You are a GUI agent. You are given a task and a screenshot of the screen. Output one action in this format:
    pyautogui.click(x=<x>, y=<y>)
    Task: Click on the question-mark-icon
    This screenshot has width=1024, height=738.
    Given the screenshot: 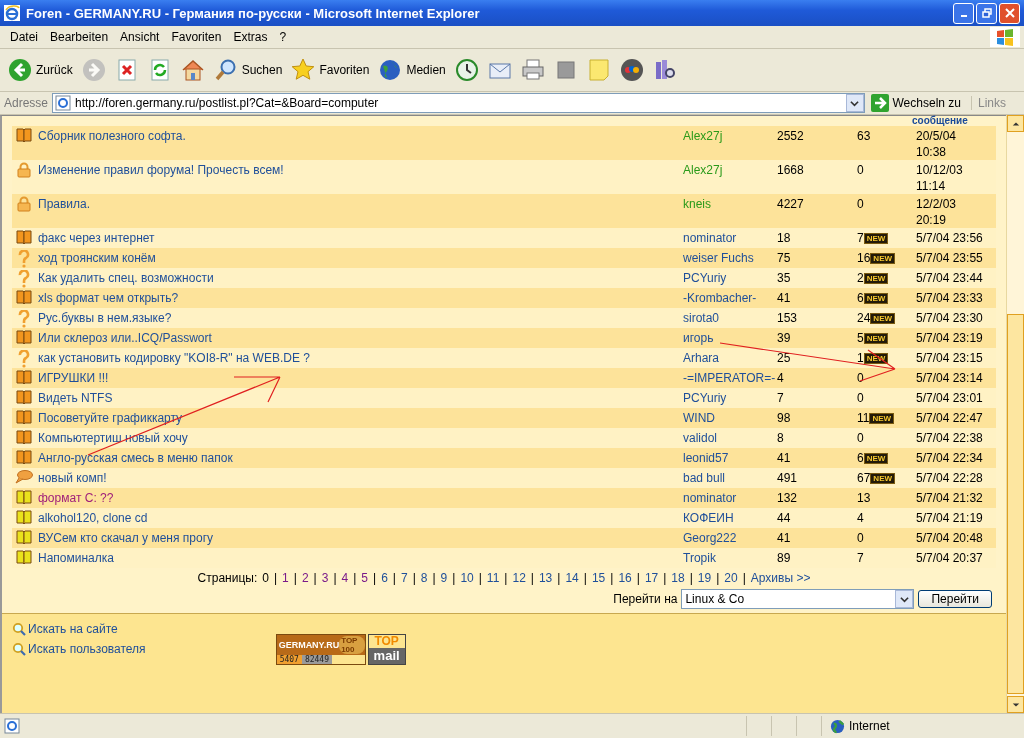 What is the action you would take?
    pyautogui.click(x=24, y=259)
    